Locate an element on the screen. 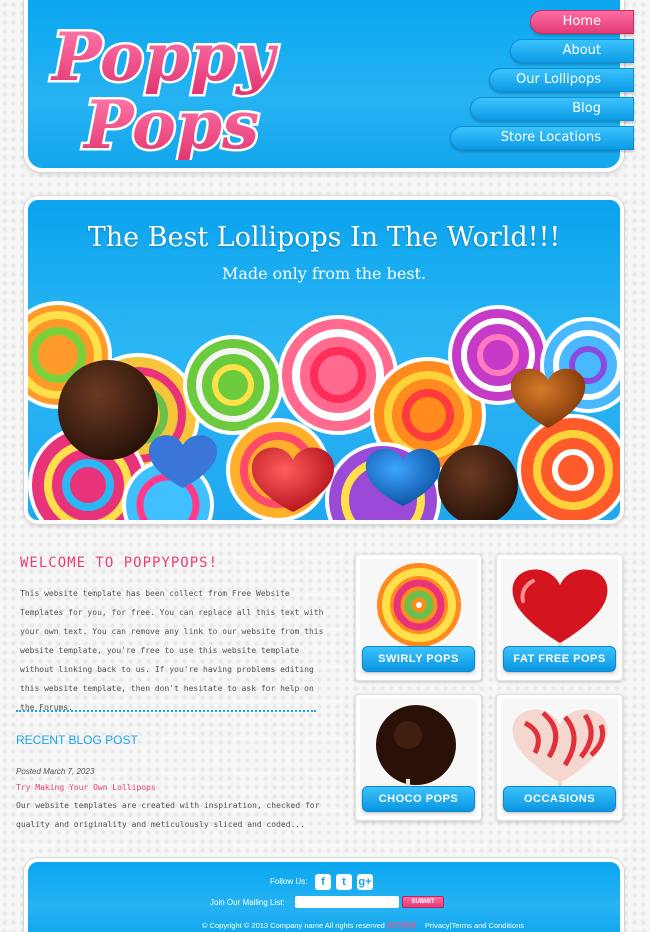 The image size is (650, 932). blog-post-date: Posted March 7, 2023 is located at coordinates (55, 771).